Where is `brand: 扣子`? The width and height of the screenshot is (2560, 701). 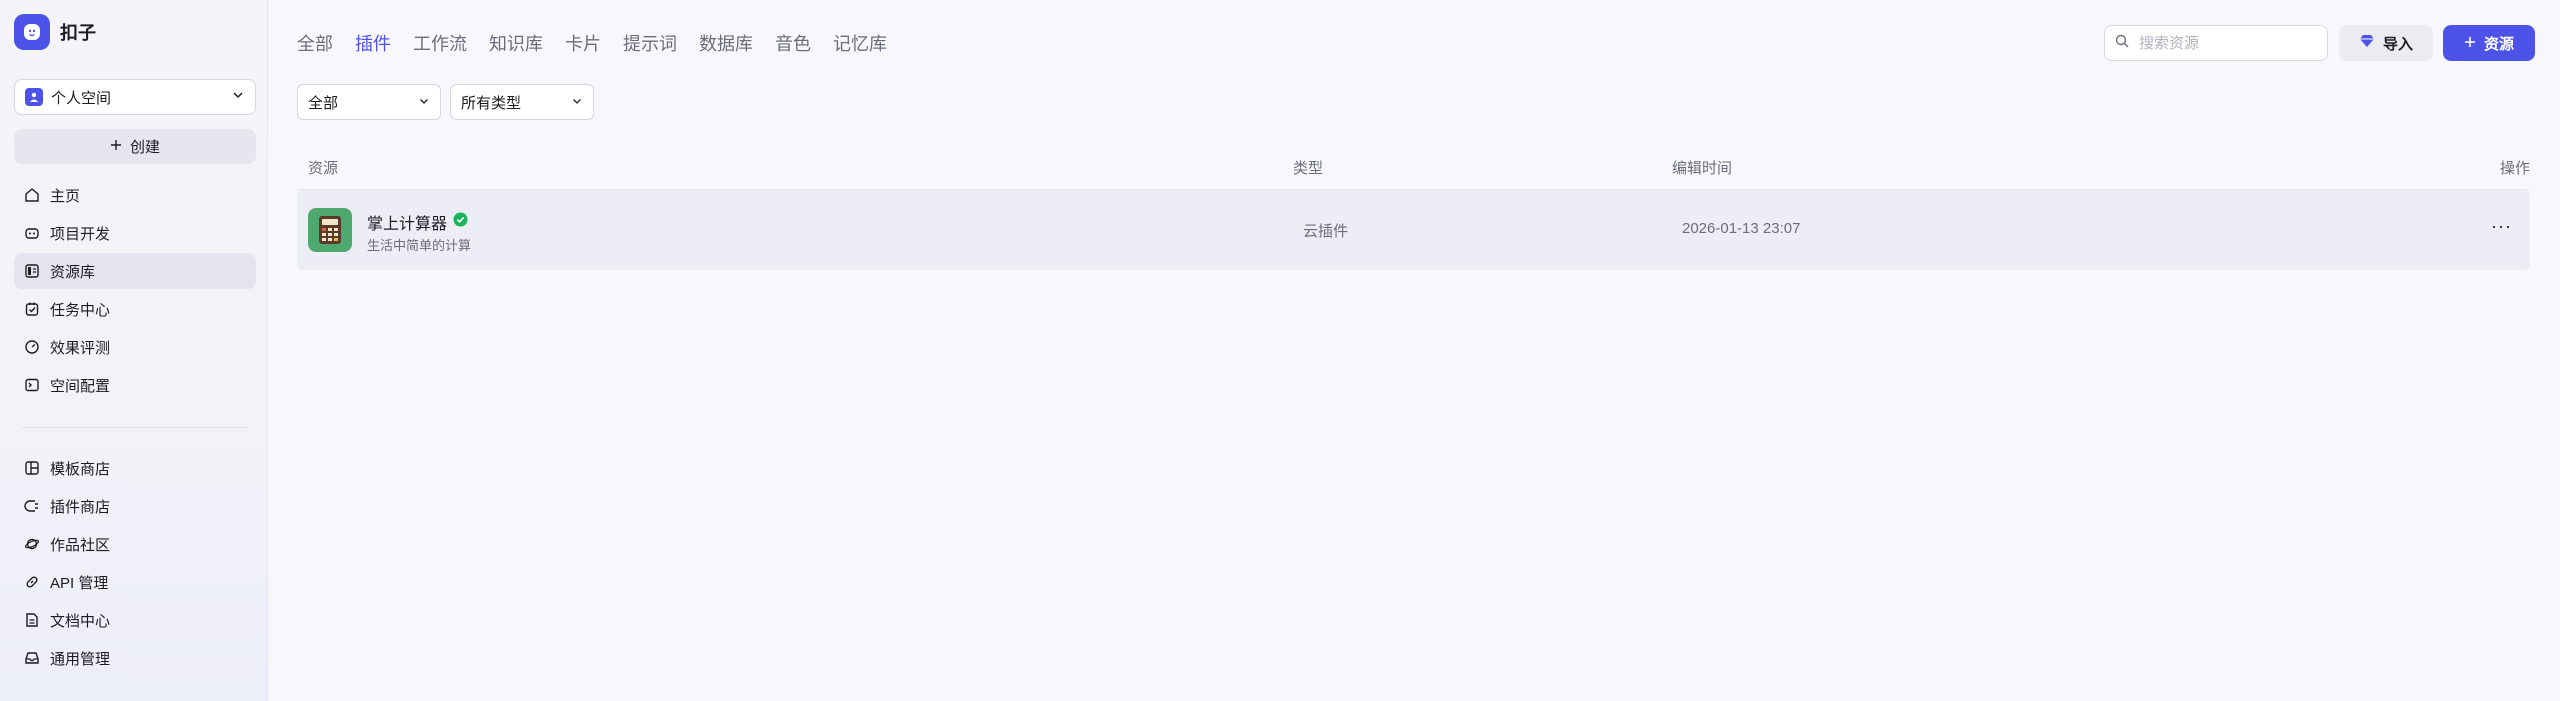
brand: 扣子 is located at coordinates (55, 32).